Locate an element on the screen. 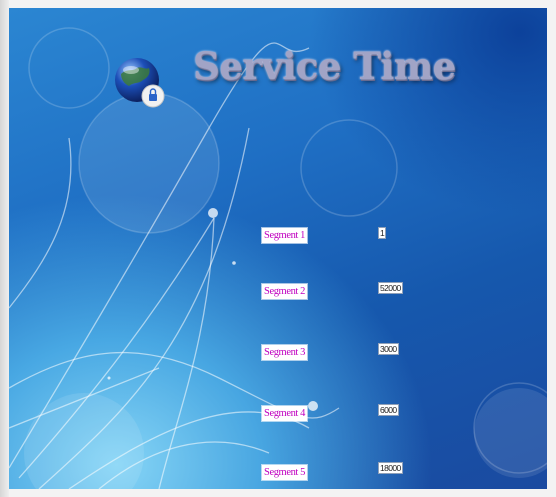 The height and width of the screenshot is (497, 556). globe-lock-icon is located at coordinates (140, 83).